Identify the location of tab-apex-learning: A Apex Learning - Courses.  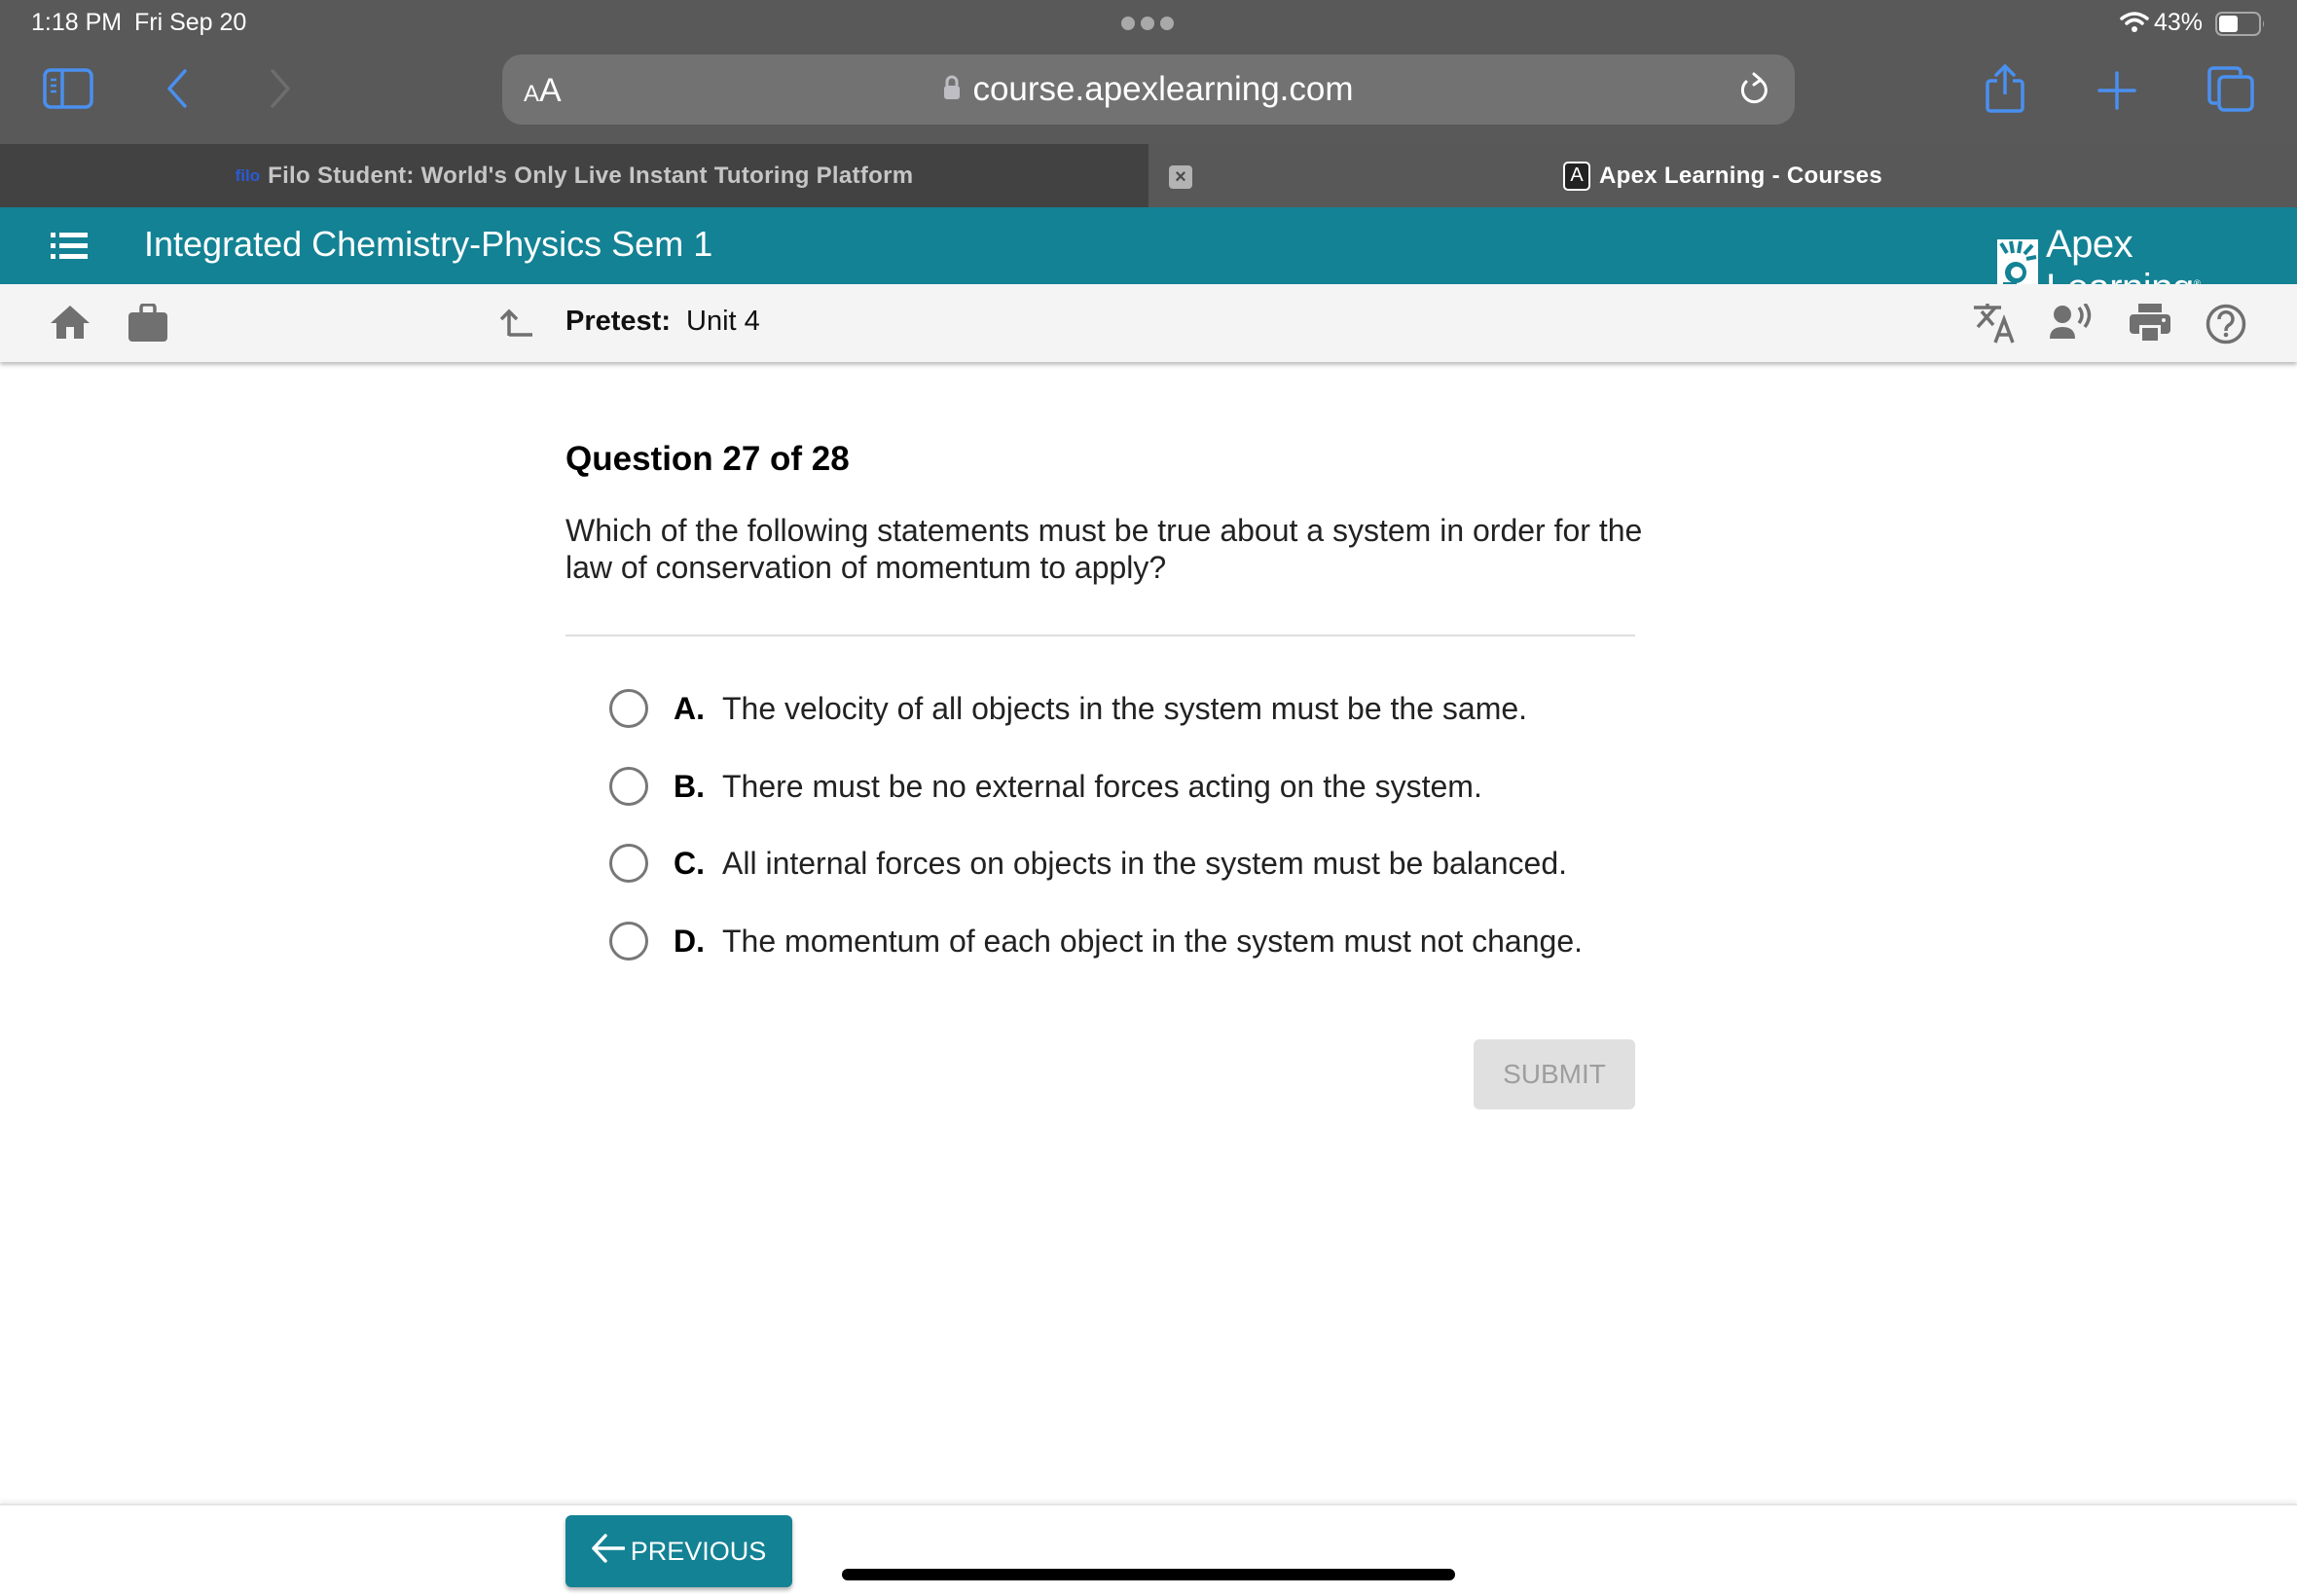
(1722, 176).